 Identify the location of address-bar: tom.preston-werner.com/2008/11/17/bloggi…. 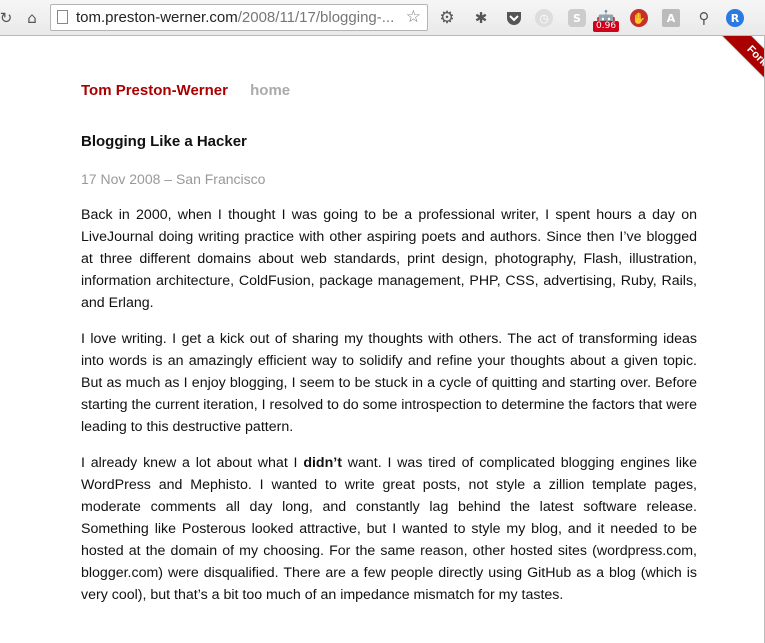
(239, 17).